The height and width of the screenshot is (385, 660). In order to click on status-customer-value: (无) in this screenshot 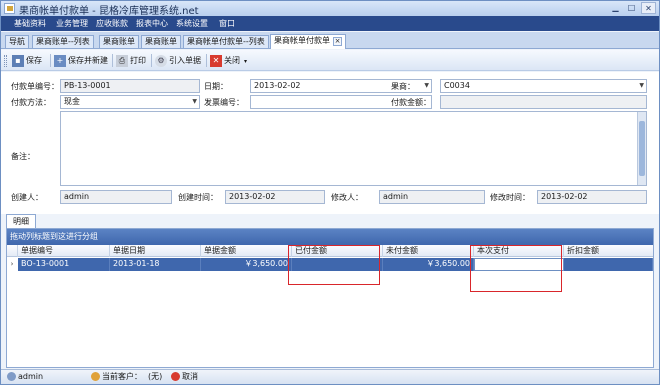, I will do `click(155, 376)`.